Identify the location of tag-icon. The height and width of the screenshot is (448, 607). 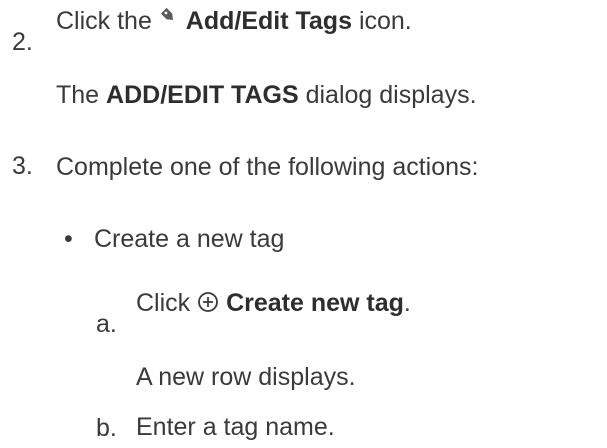
(169, 21).